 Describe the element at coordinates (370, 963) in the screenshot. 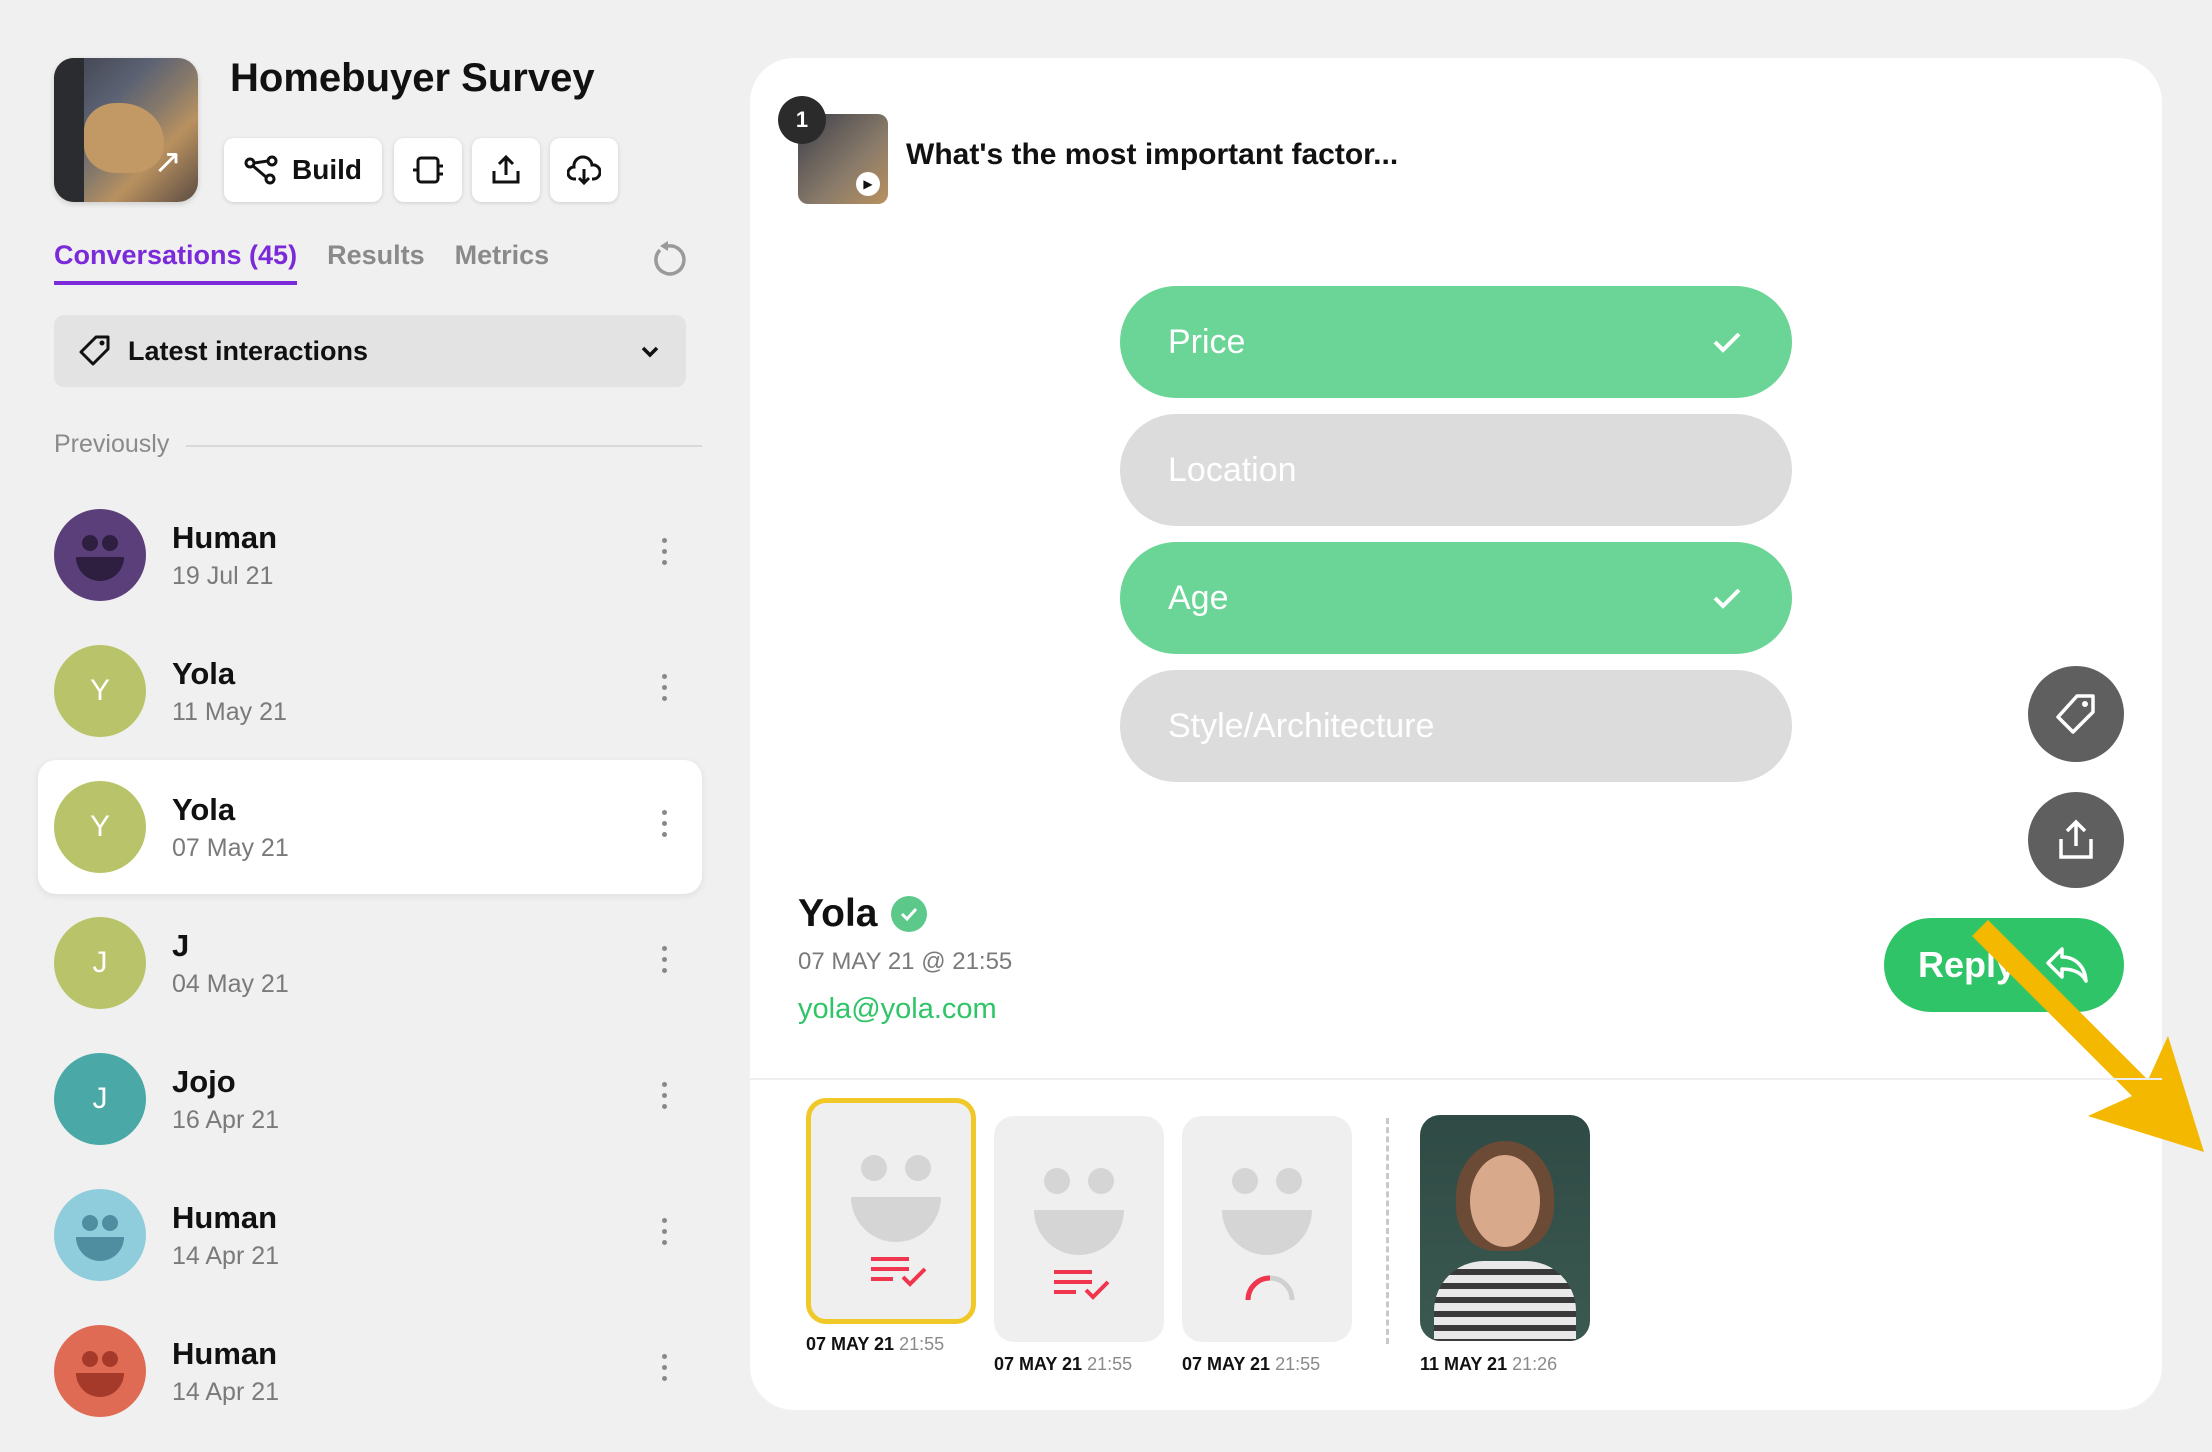

I see `conversation-item: J J 04 May 21` at that location.